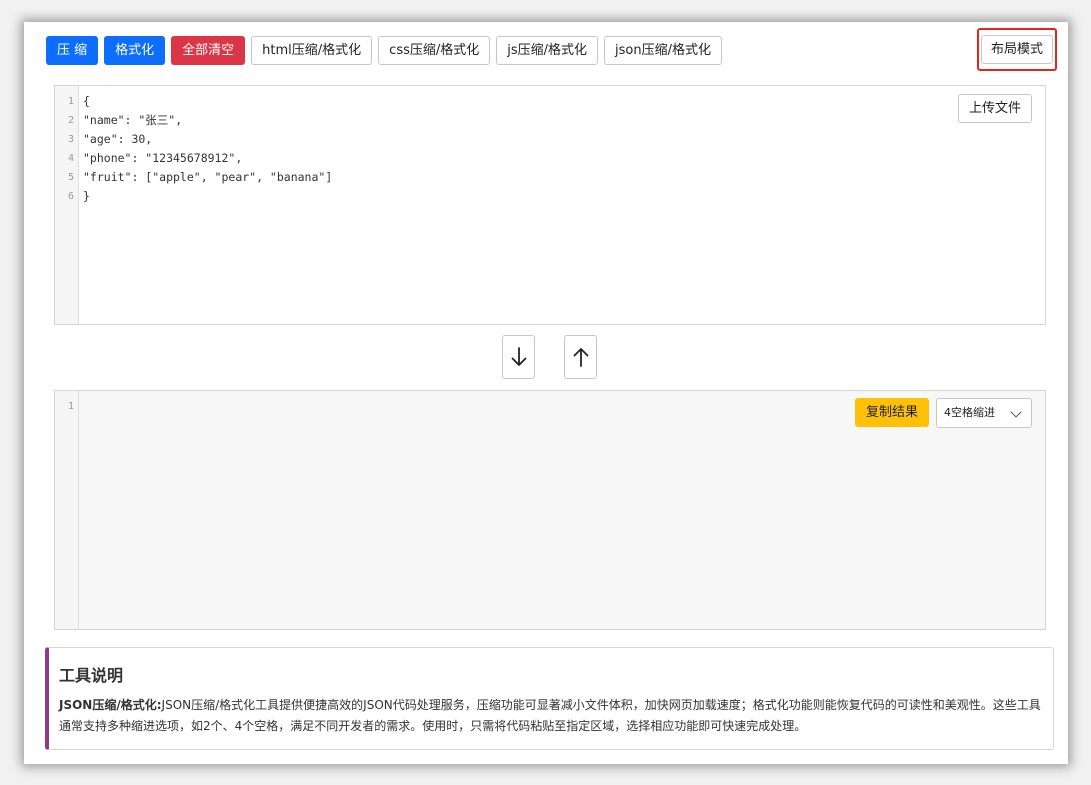 The image size is (1091, 785). Describe the element at coordinates (110, 705) in the screenshot. I see `description-lead: JSON压缩/格式化:` at that location.